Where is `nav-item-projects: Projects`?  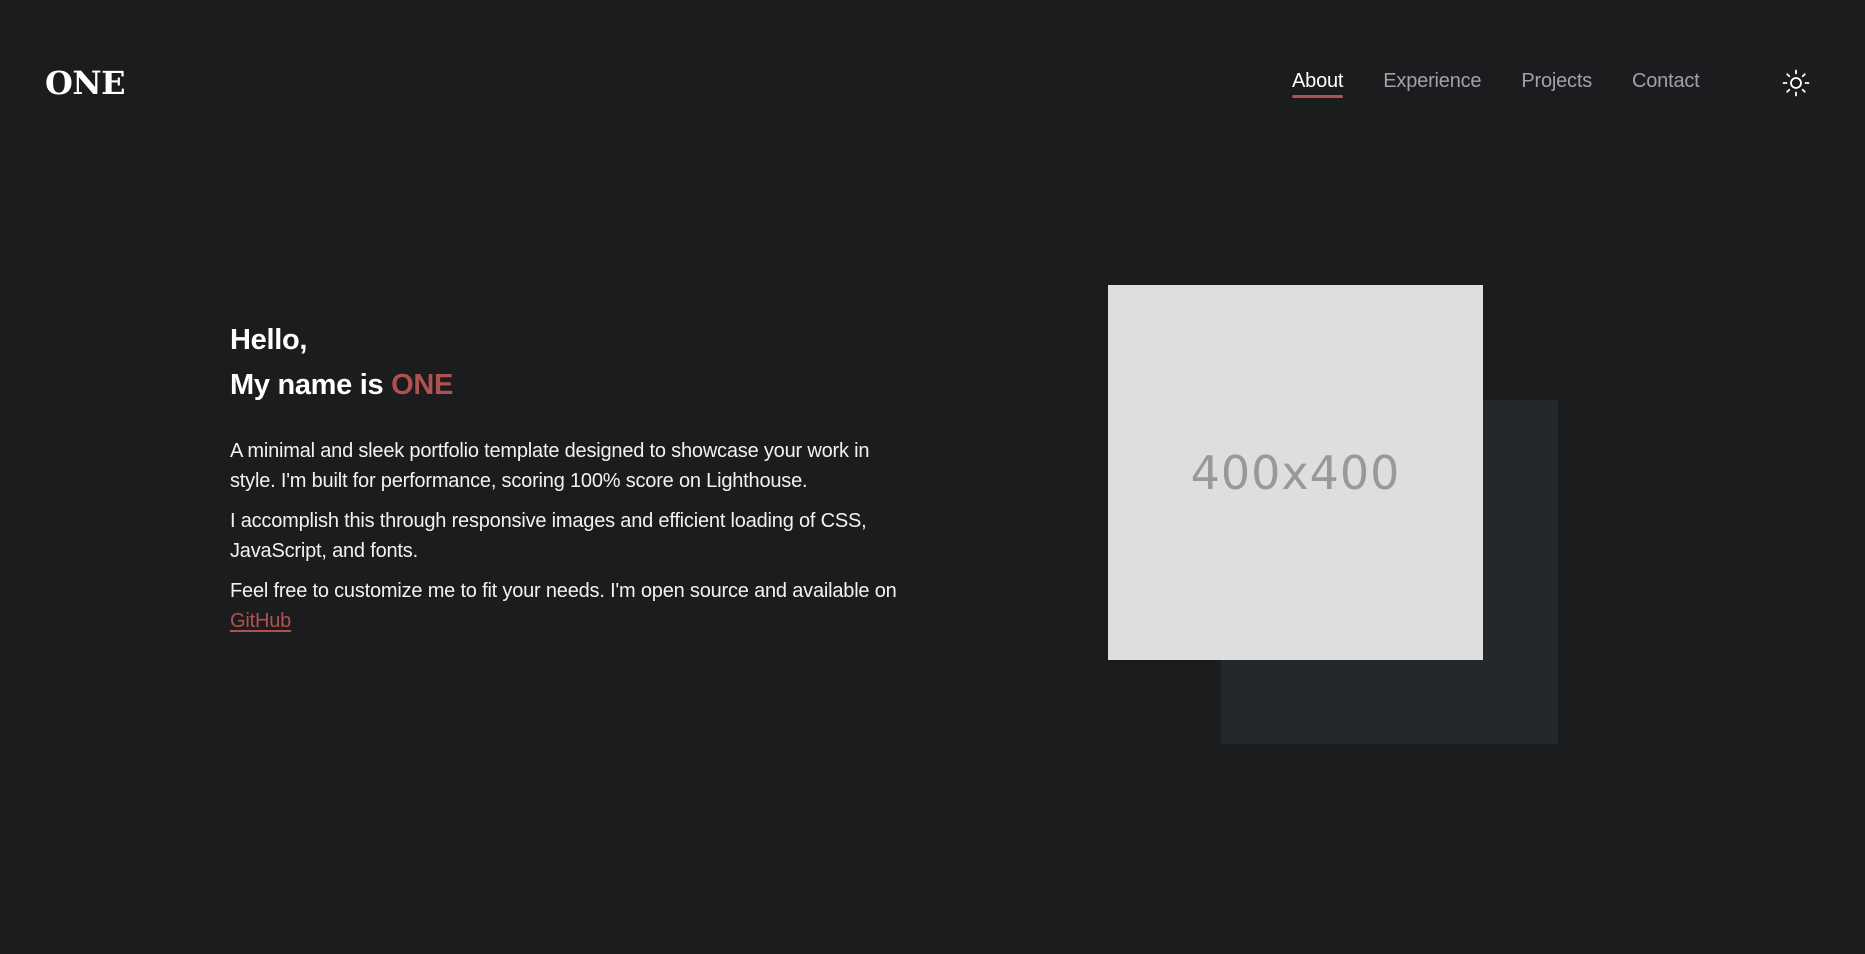 nav-item-projects: Projects is located at coordinates (1556, 81).